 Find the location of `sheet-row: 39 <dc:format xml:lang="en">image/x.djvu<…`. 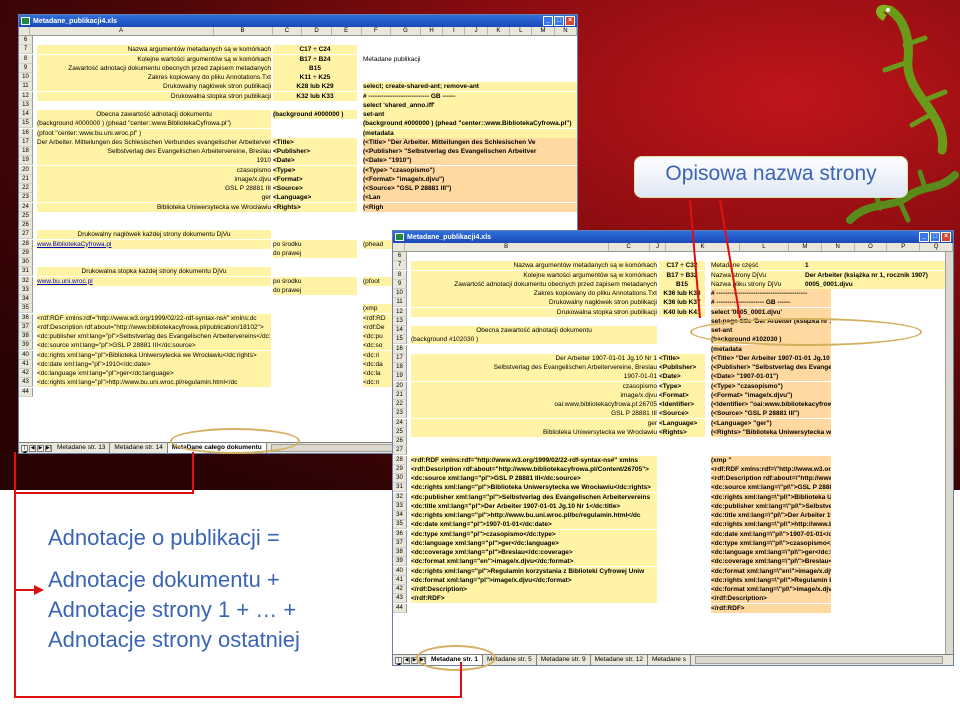

sheet-row: 39 <dc:format xml:lang="en">image/x.djvu<… is located at coordinates (673, 562).